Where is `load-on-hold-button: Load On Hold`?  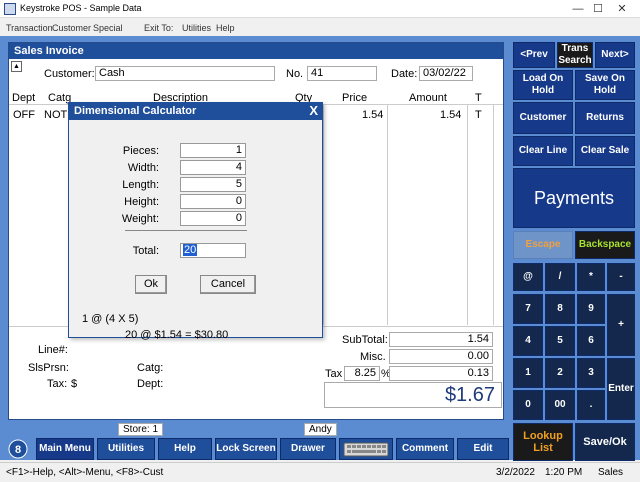 load-on-hold-button: Load On Hold is located at coordinates (543, 85).